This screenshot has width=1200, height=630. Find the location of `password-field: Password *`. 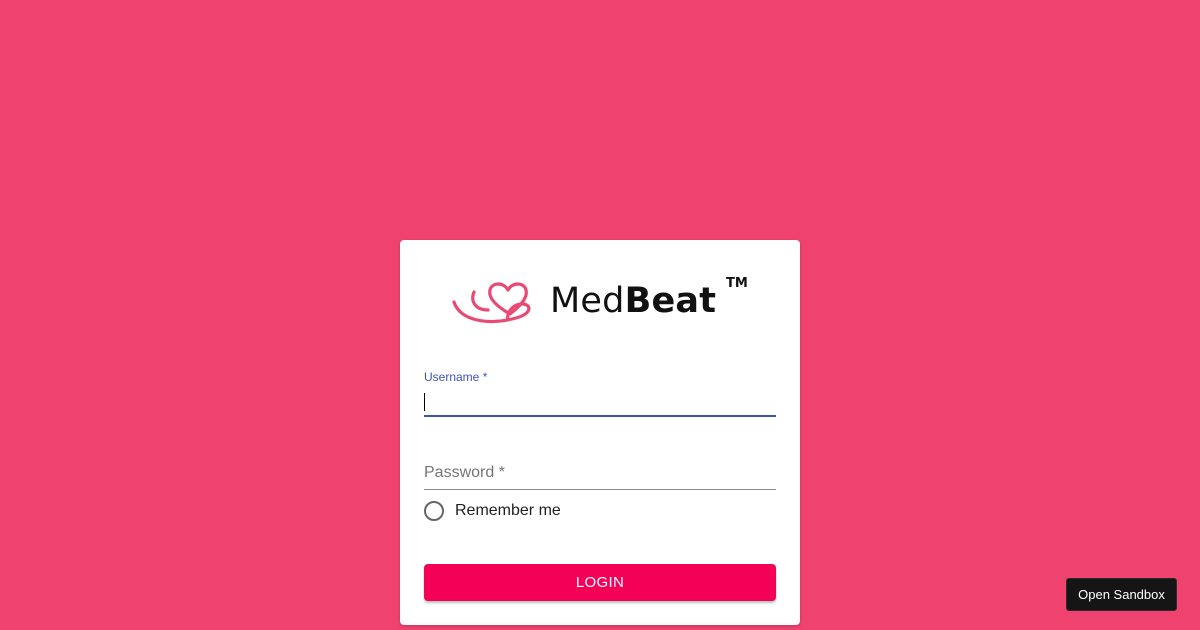

password-field: Password * is located at coordinates (600, 475).